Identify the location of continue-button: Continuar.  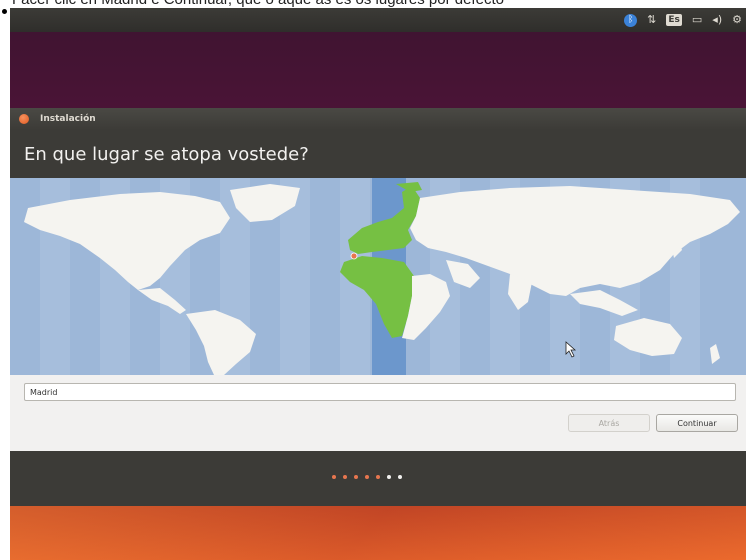
(697, 423).